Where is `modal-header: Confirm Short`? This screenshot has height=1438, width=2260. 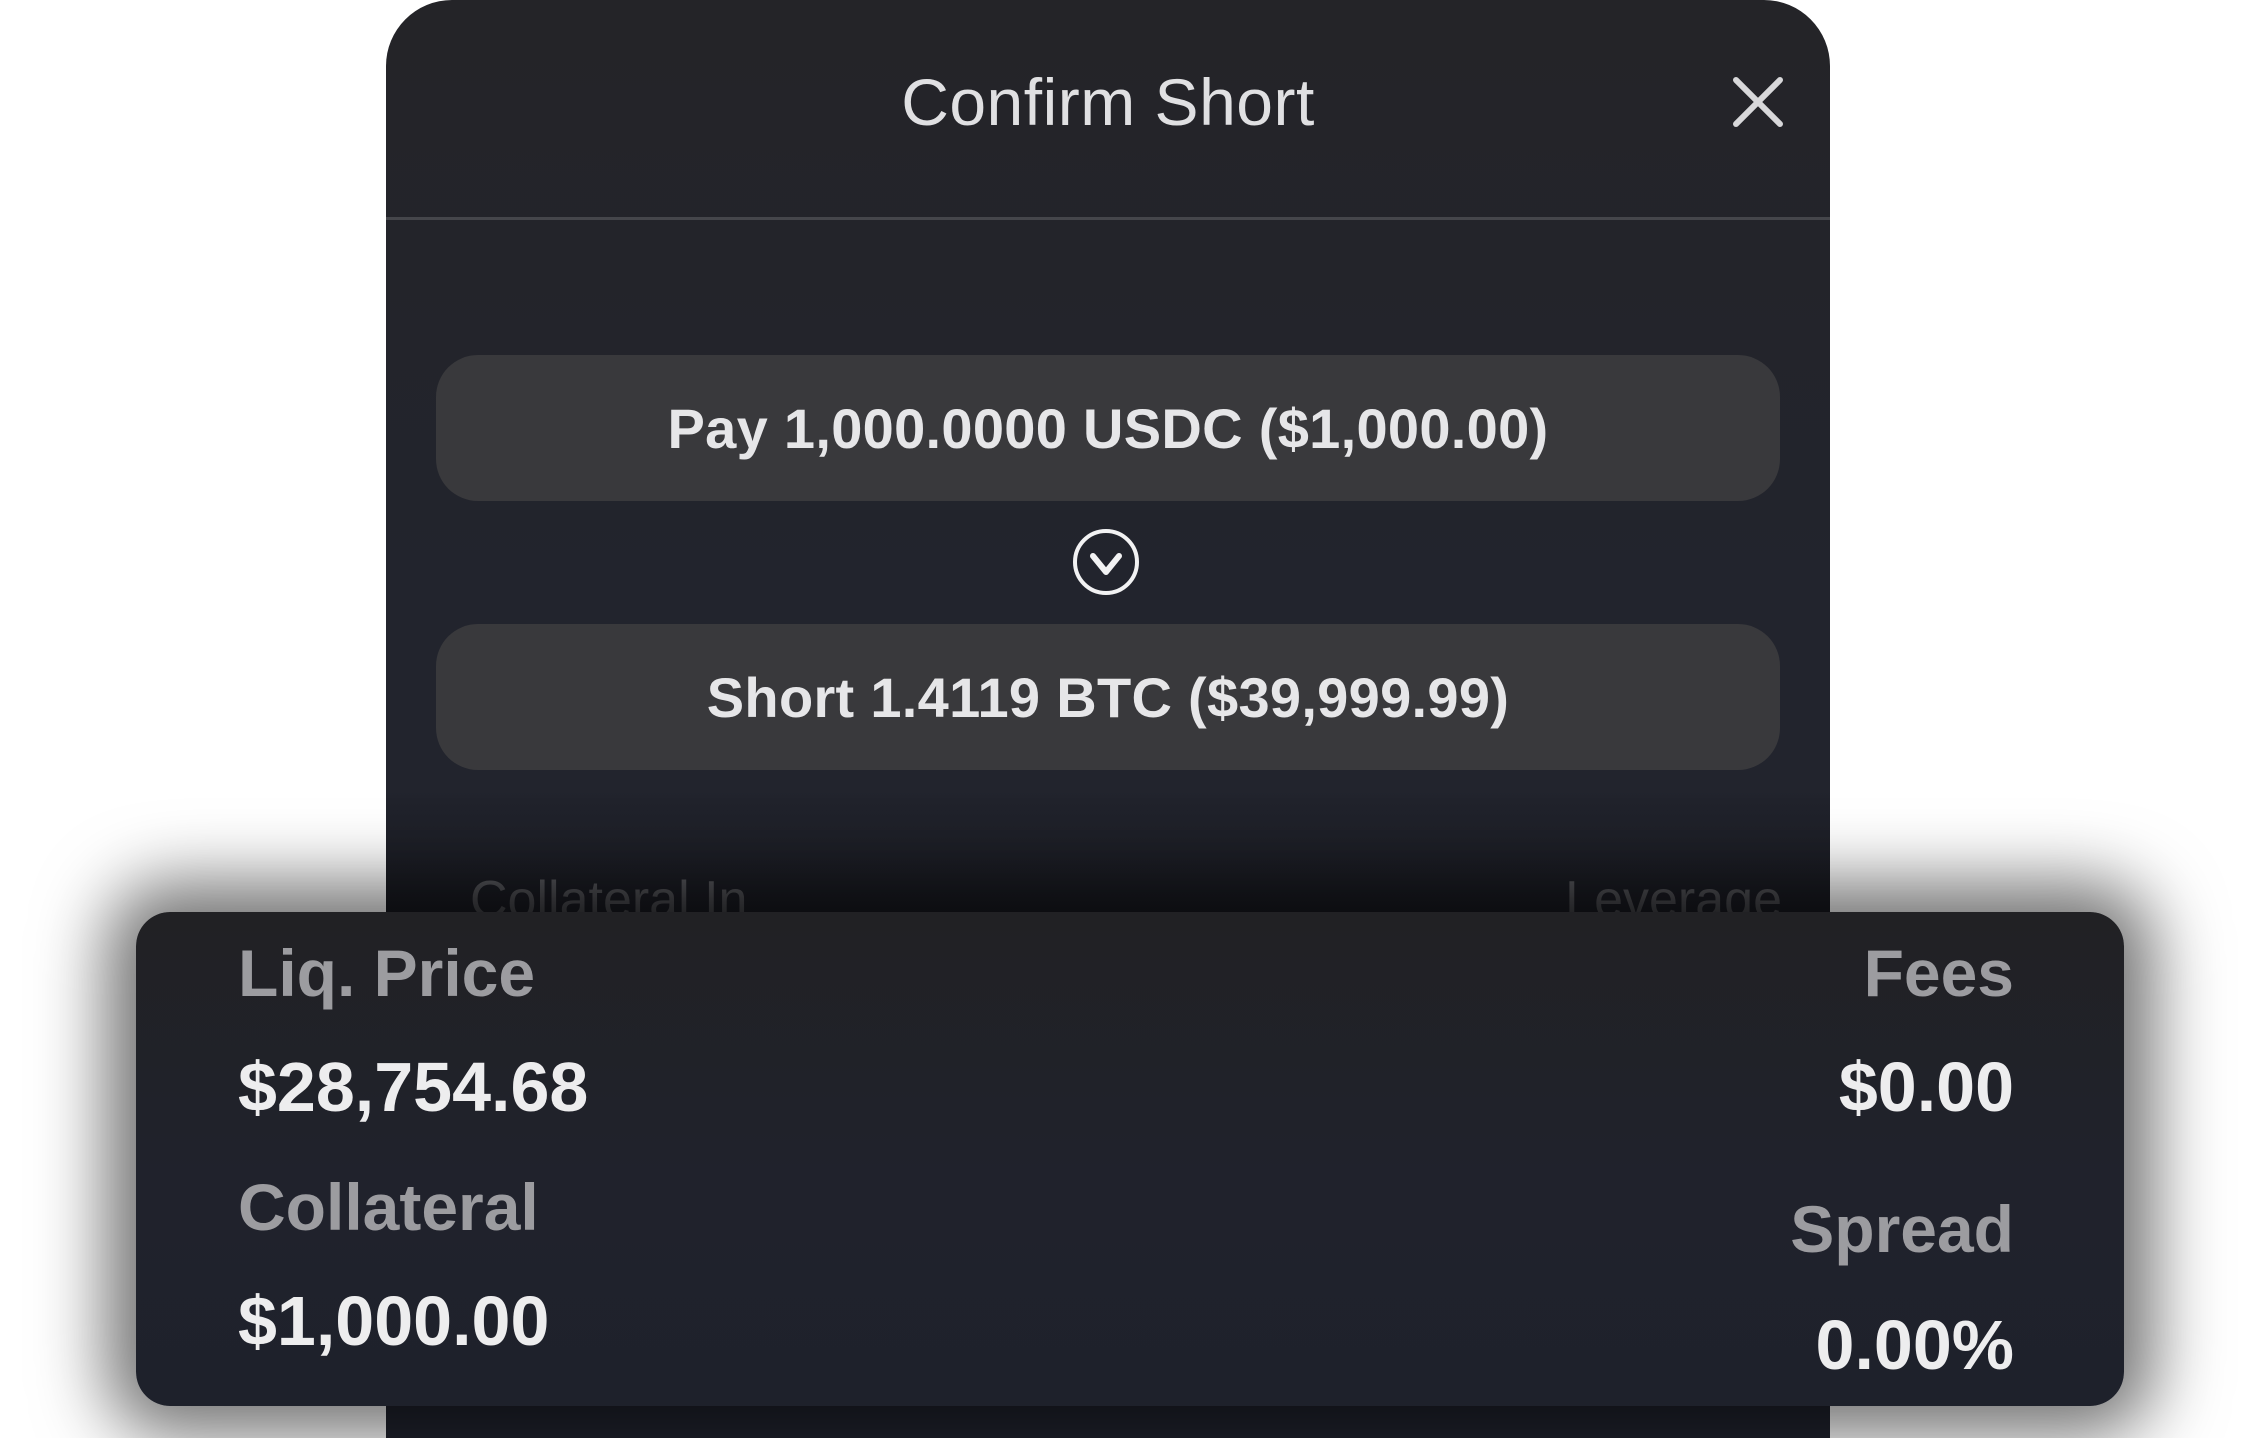 modal-header: Confirm Short is located at coordinates (1108, 110).